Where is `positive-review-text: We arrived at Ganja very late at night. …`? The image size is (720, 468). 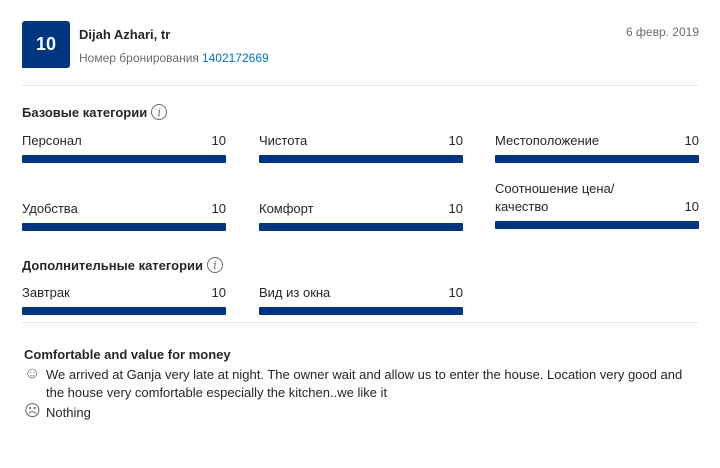
positive-review-text: We arrived at Ganja very late at night. … is located at coordinates (364, 383).